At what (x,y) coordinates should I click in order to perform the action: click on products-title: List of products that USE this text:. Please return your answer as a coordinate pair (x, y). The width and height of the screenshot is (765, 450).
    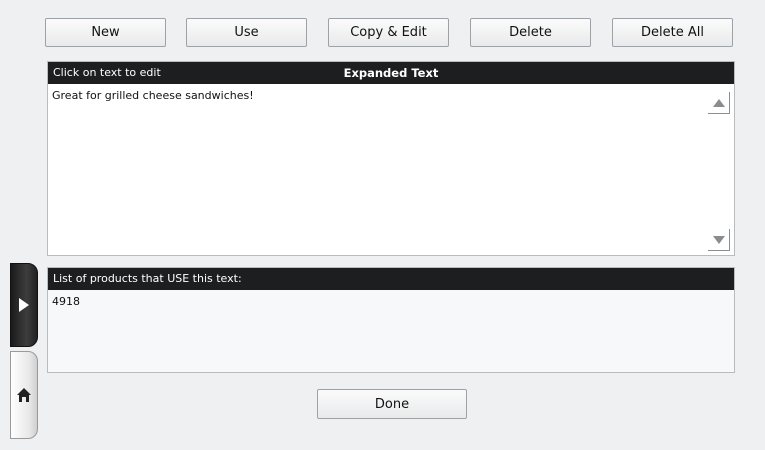
    Looking at the image, I should click on (147, 278).